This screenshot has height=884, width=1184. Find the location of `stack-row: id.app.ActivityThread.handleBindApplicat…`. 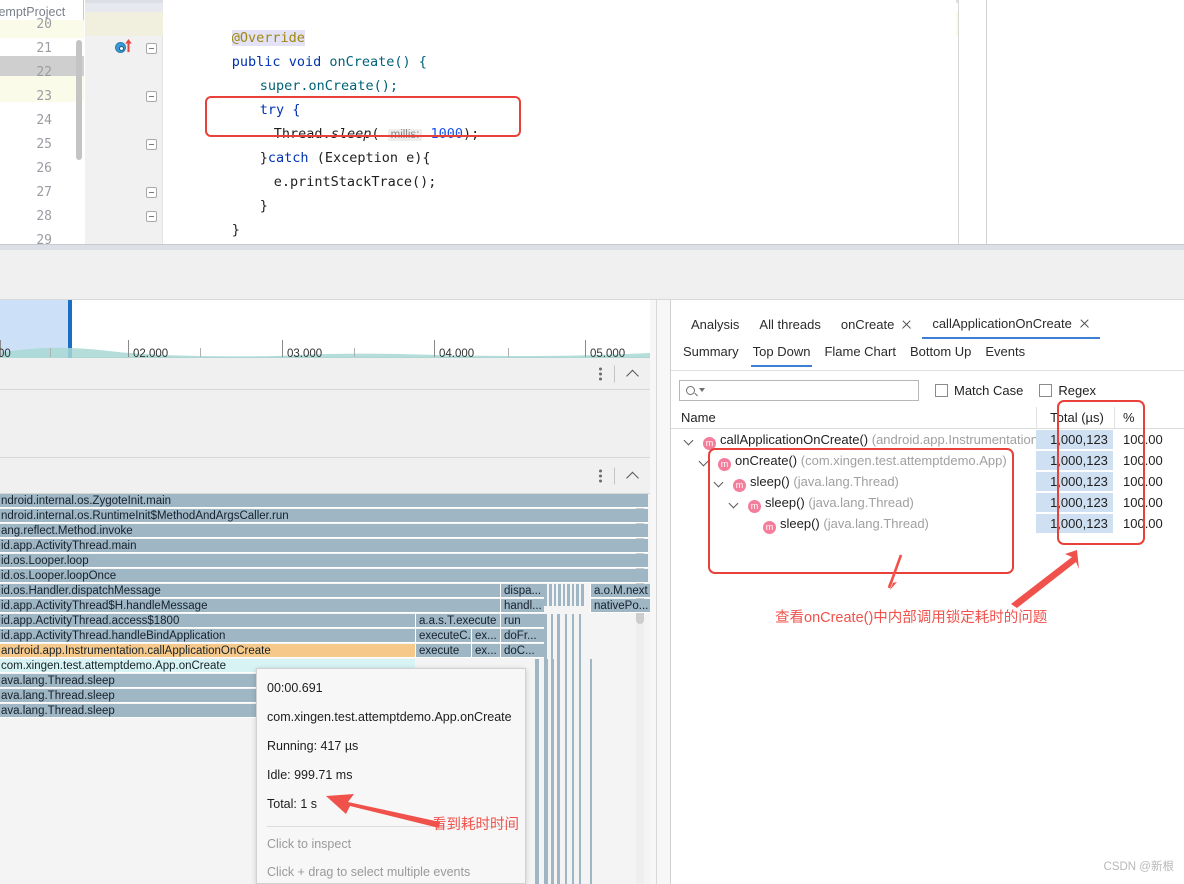

stack-row: id.app.ActivityThread.handleBindApplicat… is located at coordinates (207, 636).